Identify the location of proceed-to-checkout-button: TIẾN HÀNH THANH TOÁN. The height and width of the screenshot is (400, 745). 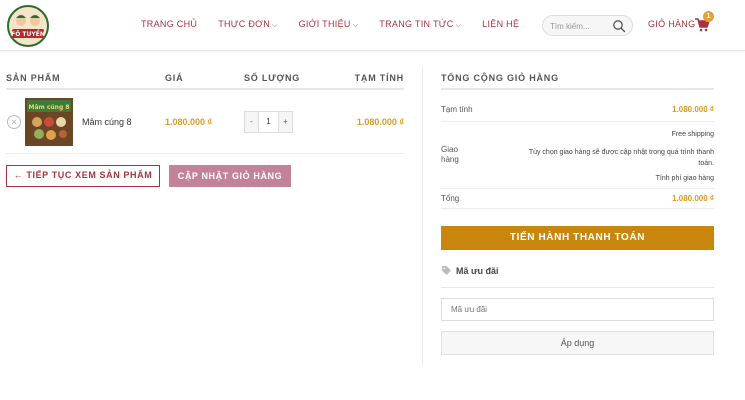
(577, 238).